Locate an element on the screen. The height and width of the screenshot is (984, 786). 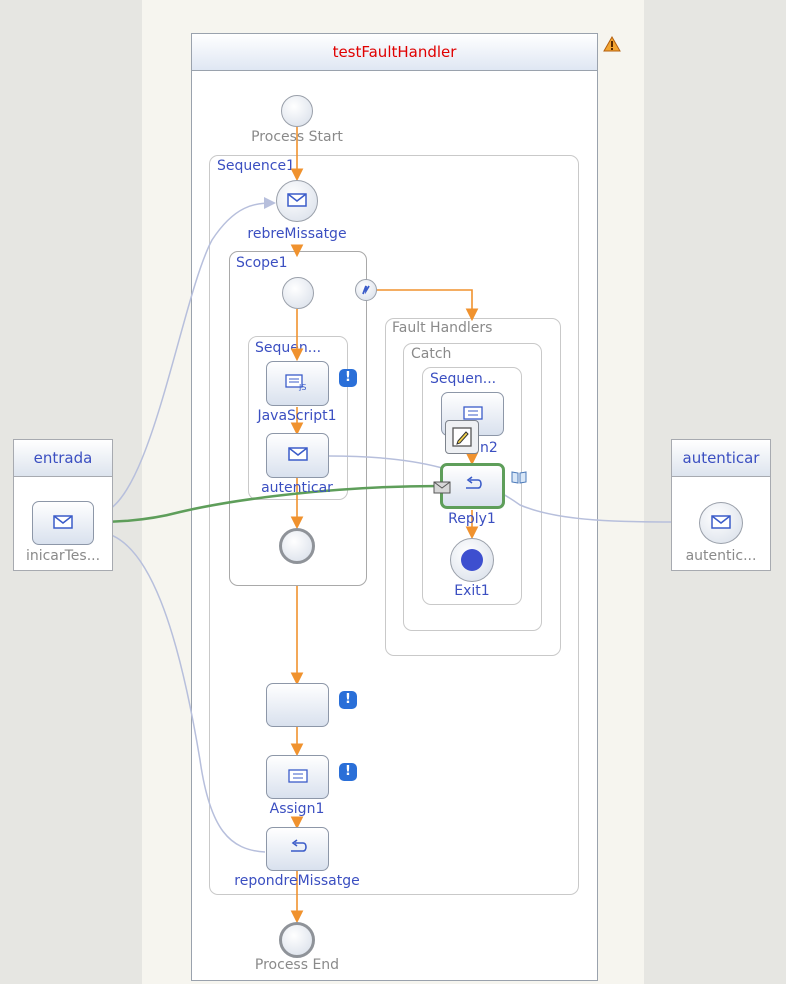
exit-node is located at coordinates (472, 560).